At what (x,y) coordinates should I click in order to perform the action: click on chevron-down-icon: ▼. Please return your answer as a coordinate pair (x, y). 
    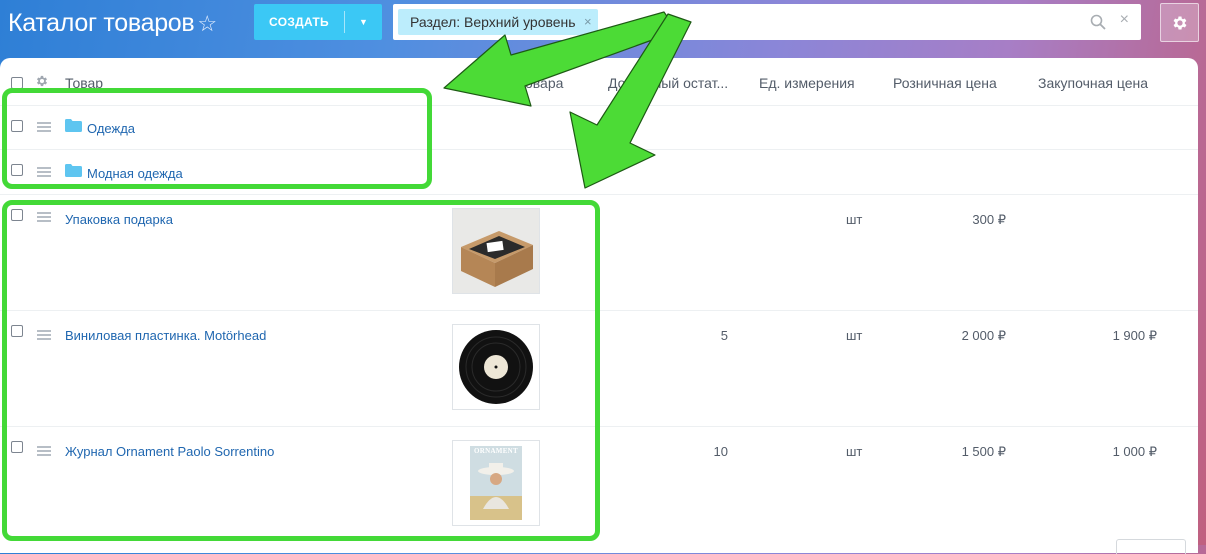
    Looking at the image, I should click on (363, 22).